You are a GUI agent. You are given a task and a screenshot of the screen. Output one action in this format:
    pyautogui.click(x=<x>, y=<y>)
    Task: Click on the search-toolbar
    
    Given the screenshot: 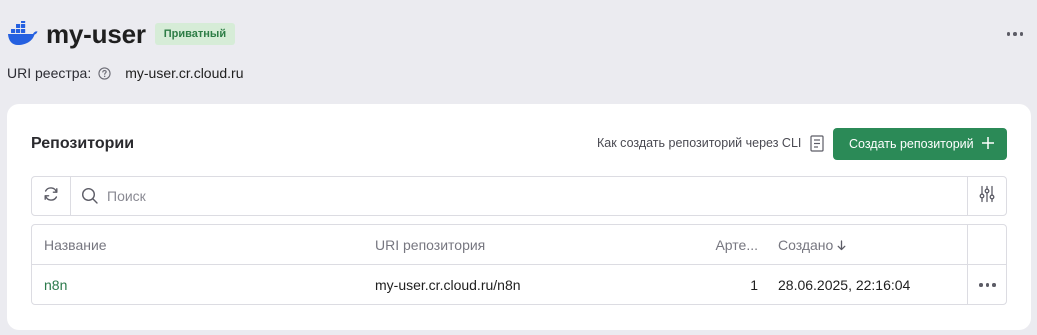 What is the action you would take?
    pyautogui.click(x=519, y=196)
    